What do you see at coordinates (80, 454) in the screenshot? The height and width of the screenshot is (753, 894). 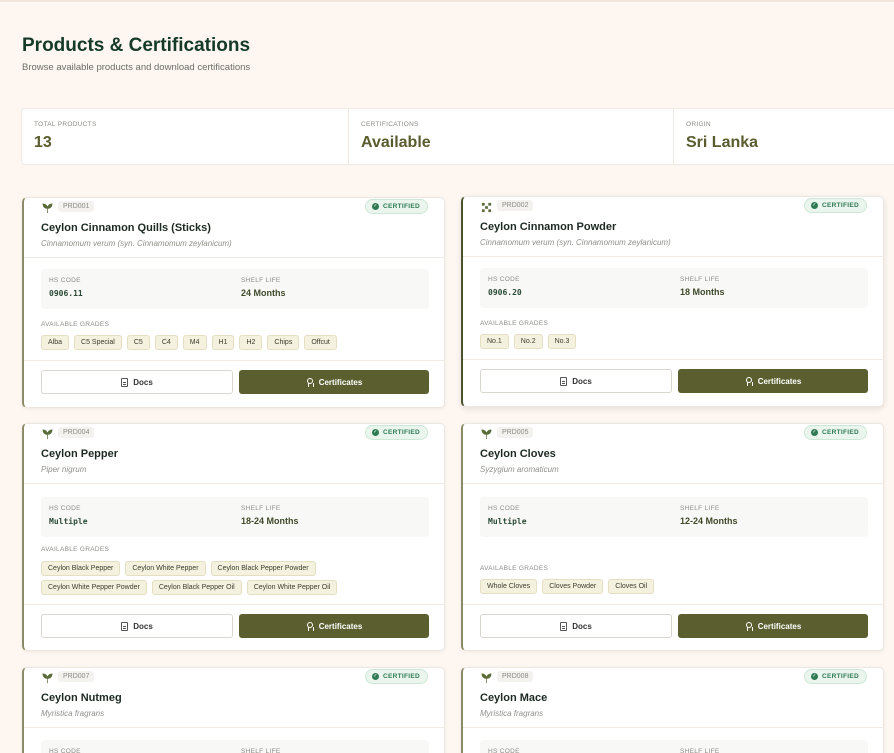 I see `product-name: Ceylon Pepper` at bounding box center [80, 454].